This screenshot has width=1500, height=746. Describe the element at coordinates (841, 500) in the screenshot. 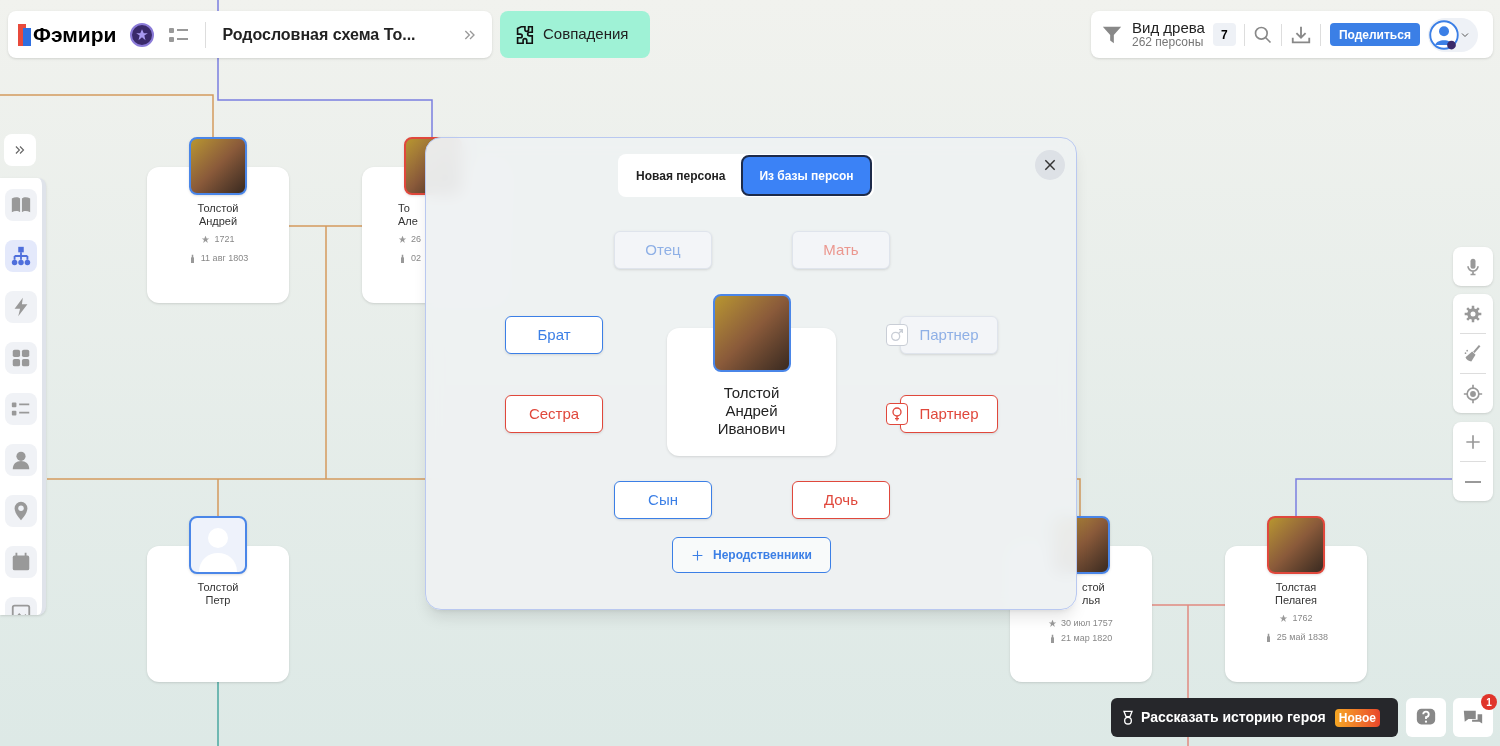

I see `relation-button: Дочь` at that location.